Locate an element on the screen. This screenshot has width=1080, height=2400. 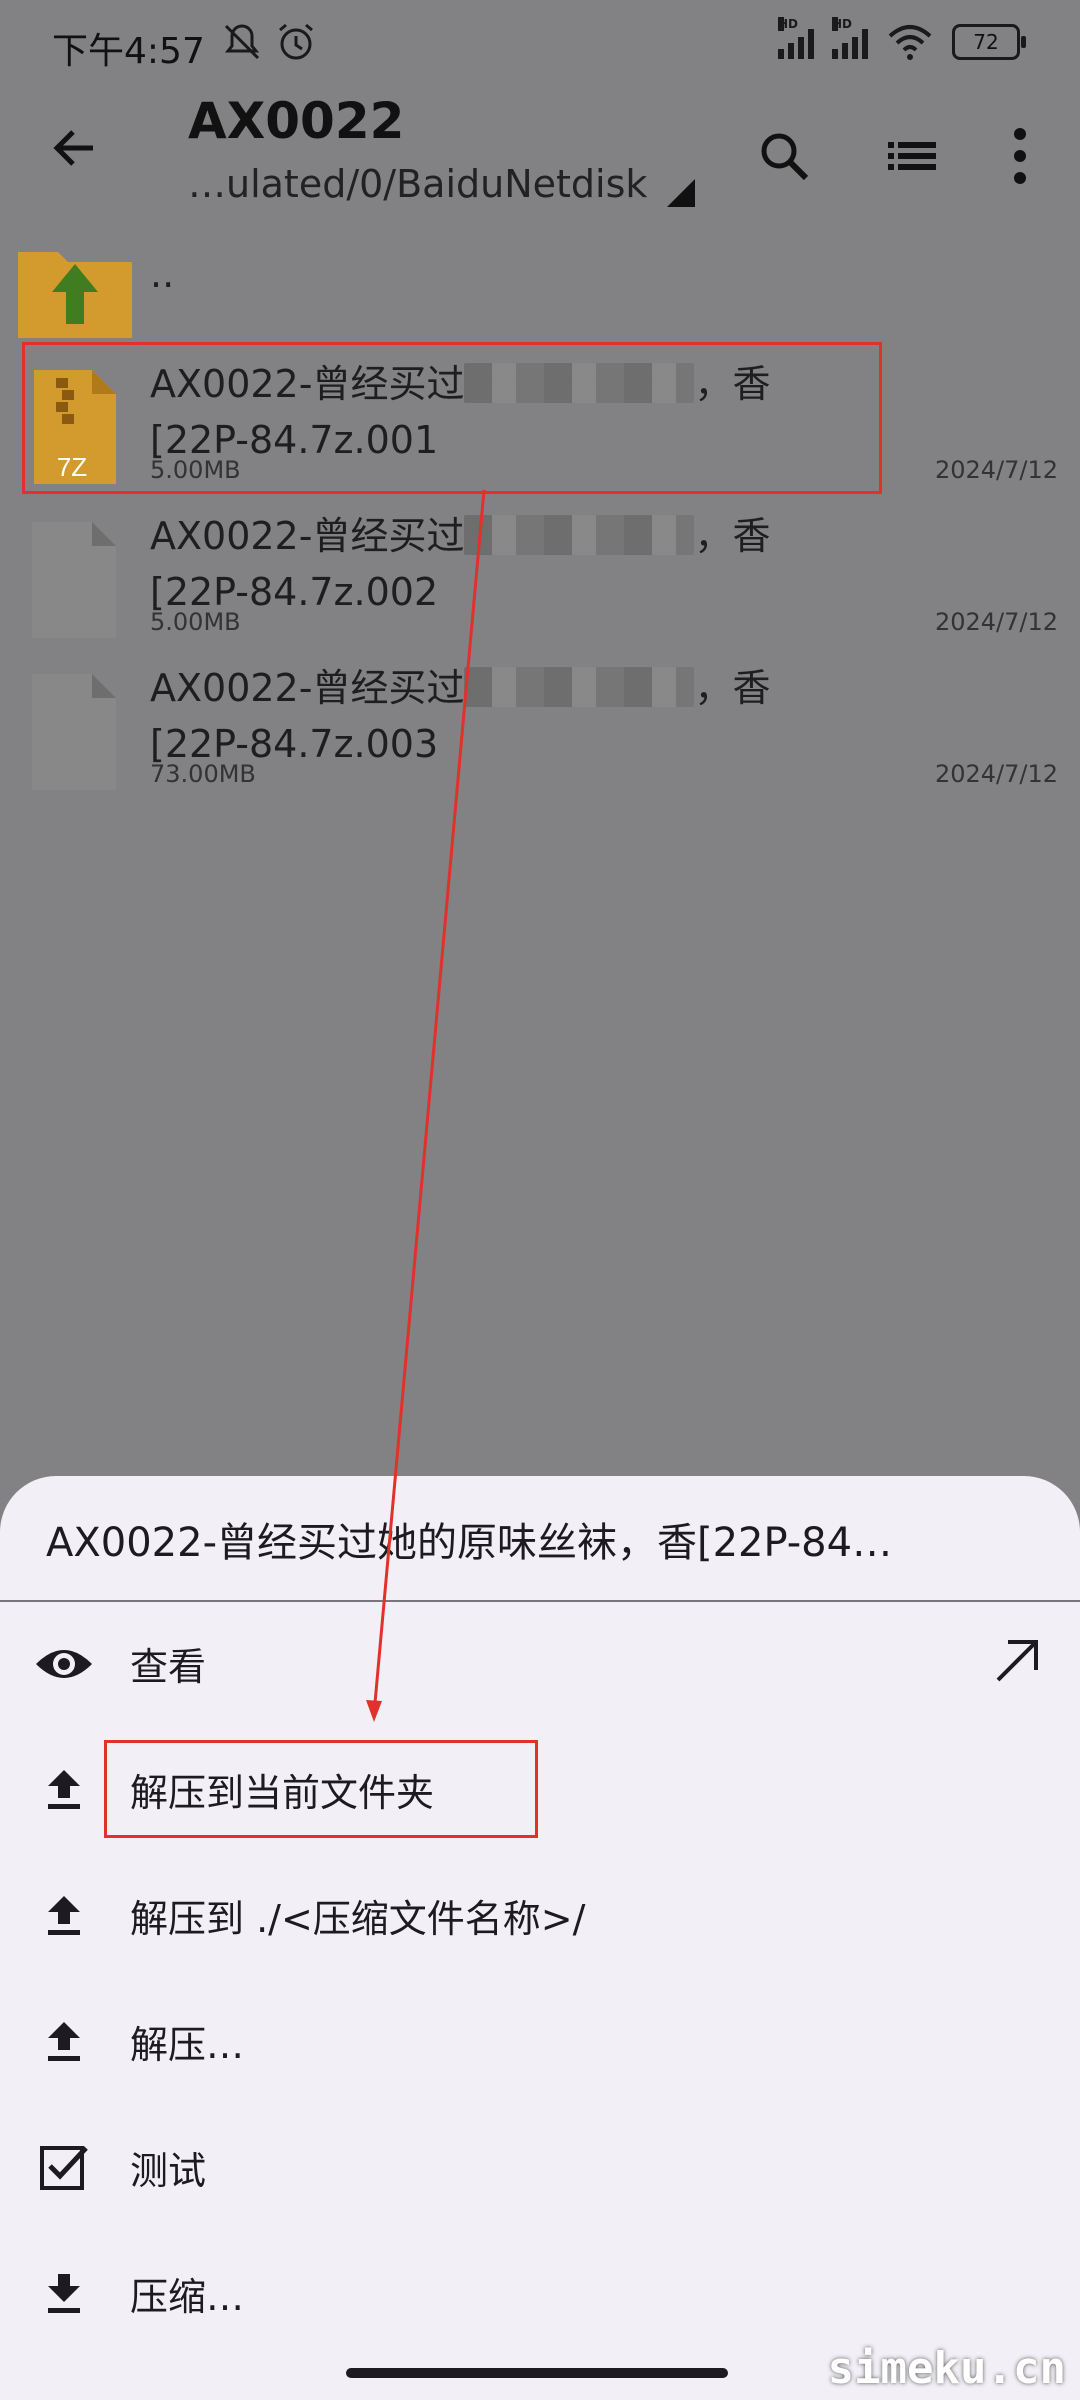
annotation-arrow is located at coordinates (426, 1105).